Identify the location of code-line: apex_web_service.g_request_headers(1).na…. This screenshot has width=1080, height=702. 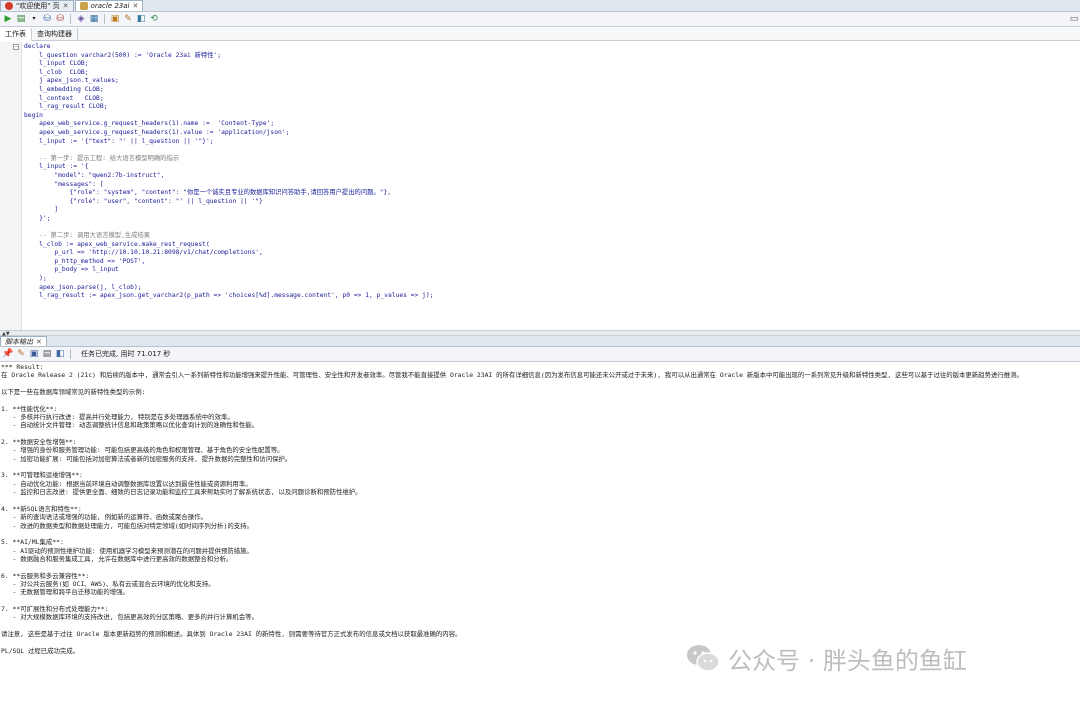
(149, 124).